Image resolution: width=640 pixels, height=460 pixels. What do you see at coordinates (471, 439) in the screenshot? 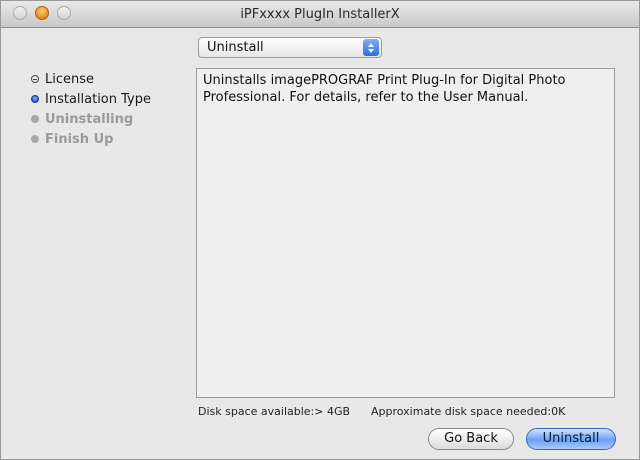
I see `go-back-button: Go Back` at bounding box center [471, 439].